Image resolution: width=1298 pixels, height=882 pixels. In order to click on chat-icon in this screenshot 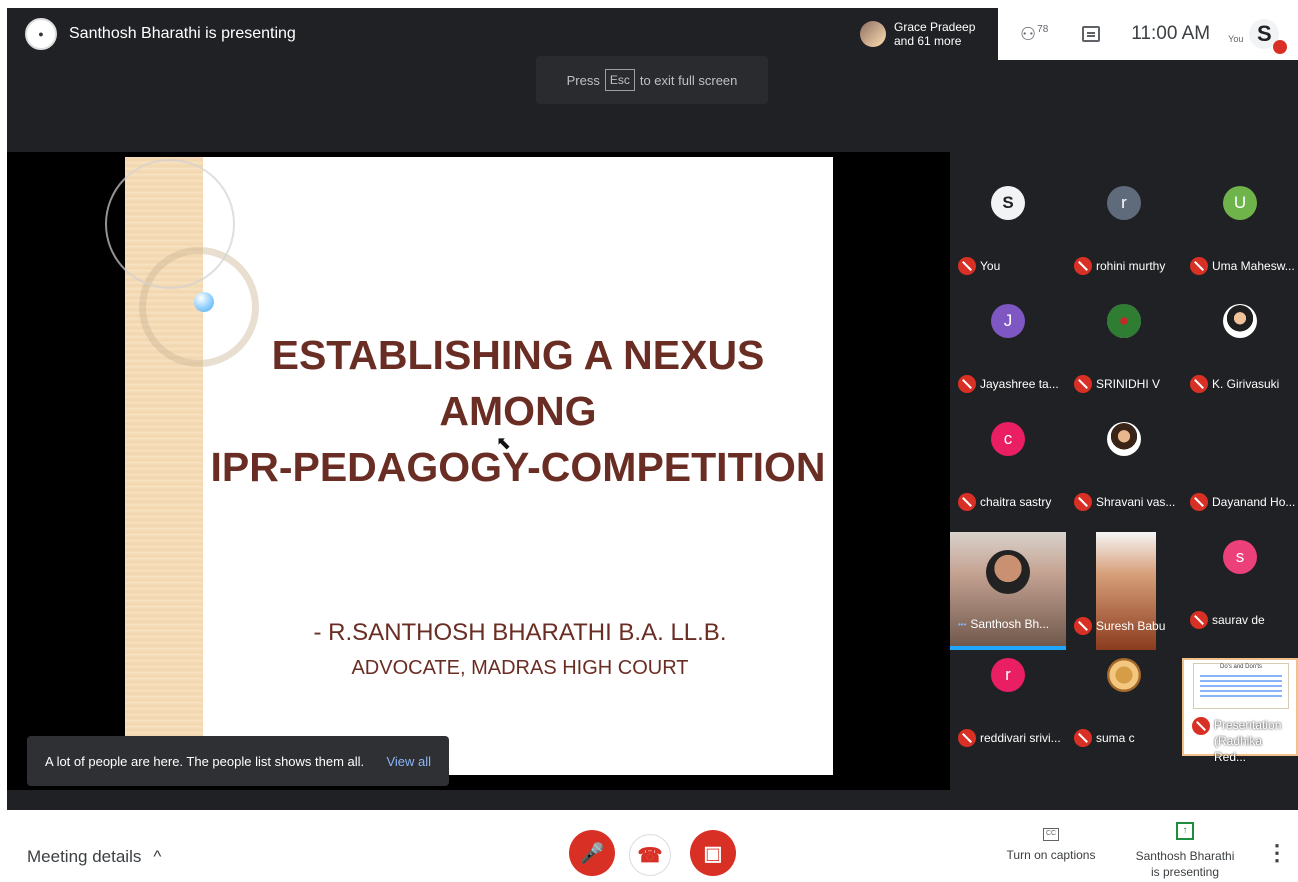, I will do `click(1091, 34)`.